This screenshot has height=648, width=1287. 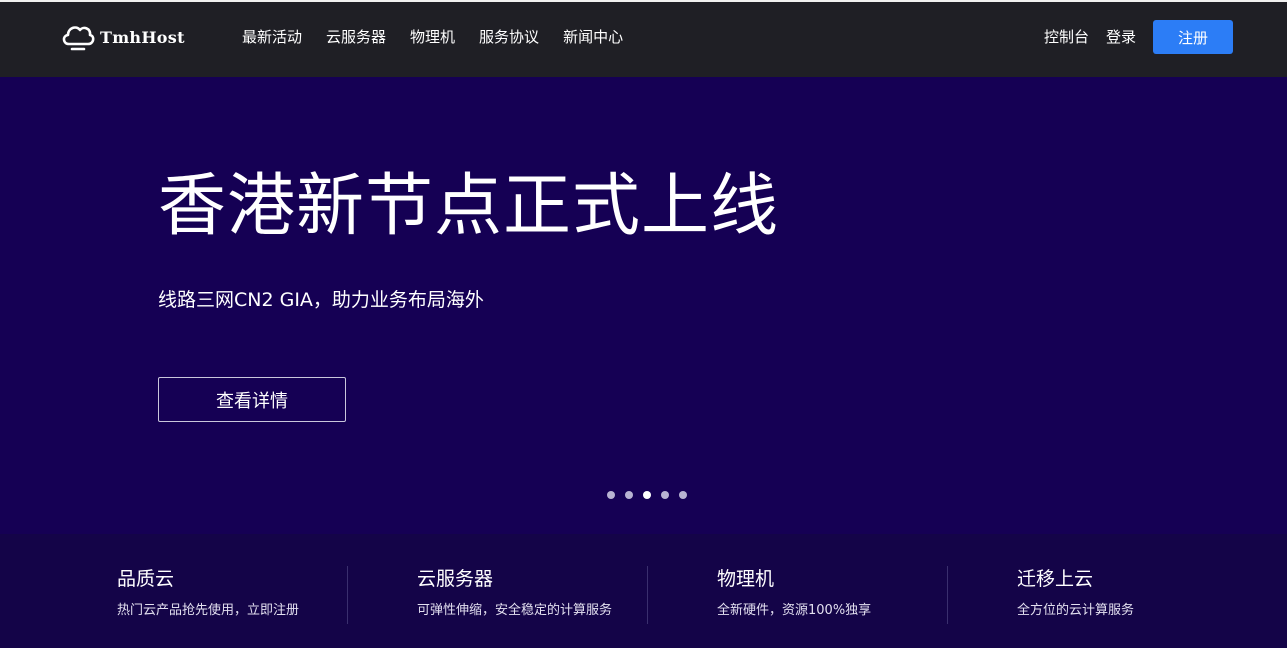 What do you see at coordinates (146, 579) in the screenshot?
I see `feature-title: 品质云` at bounding box center [146, 579].